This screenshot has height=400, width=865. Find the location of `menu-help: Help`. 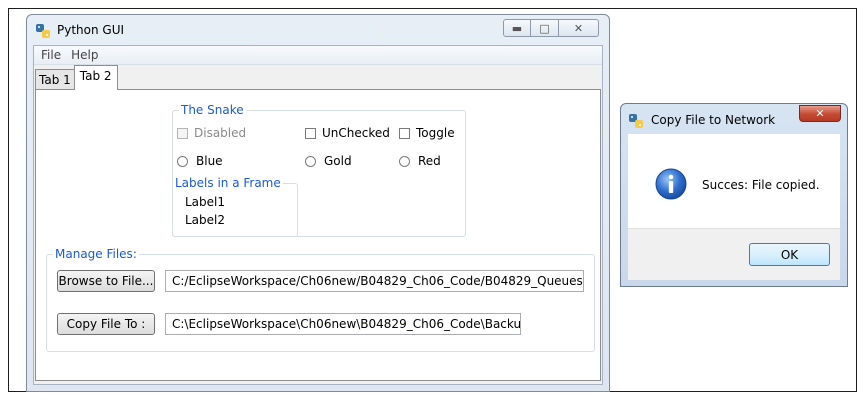

menu-help: Help is located at coordinates (84, 55).